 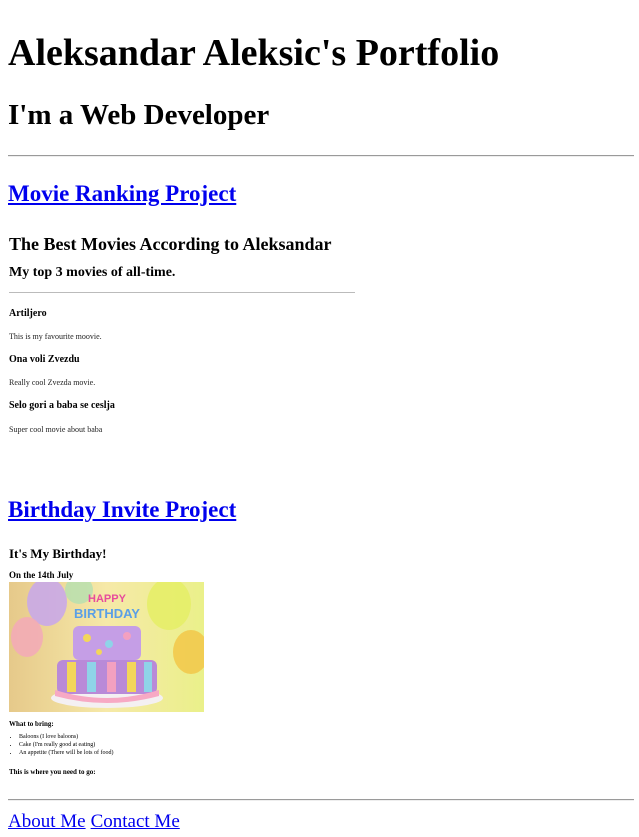 I want to click on birthday-cake-image: HAPPY BIRTHDAY, so click(x=106, y=647).